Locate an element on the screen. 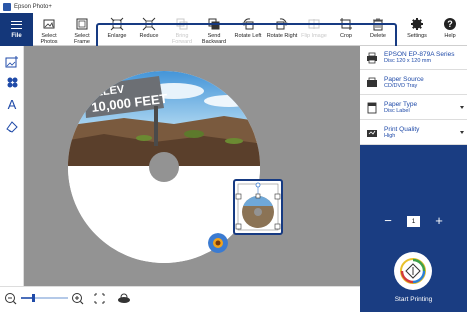  add-photo-button is located at coordinates (12, 62).